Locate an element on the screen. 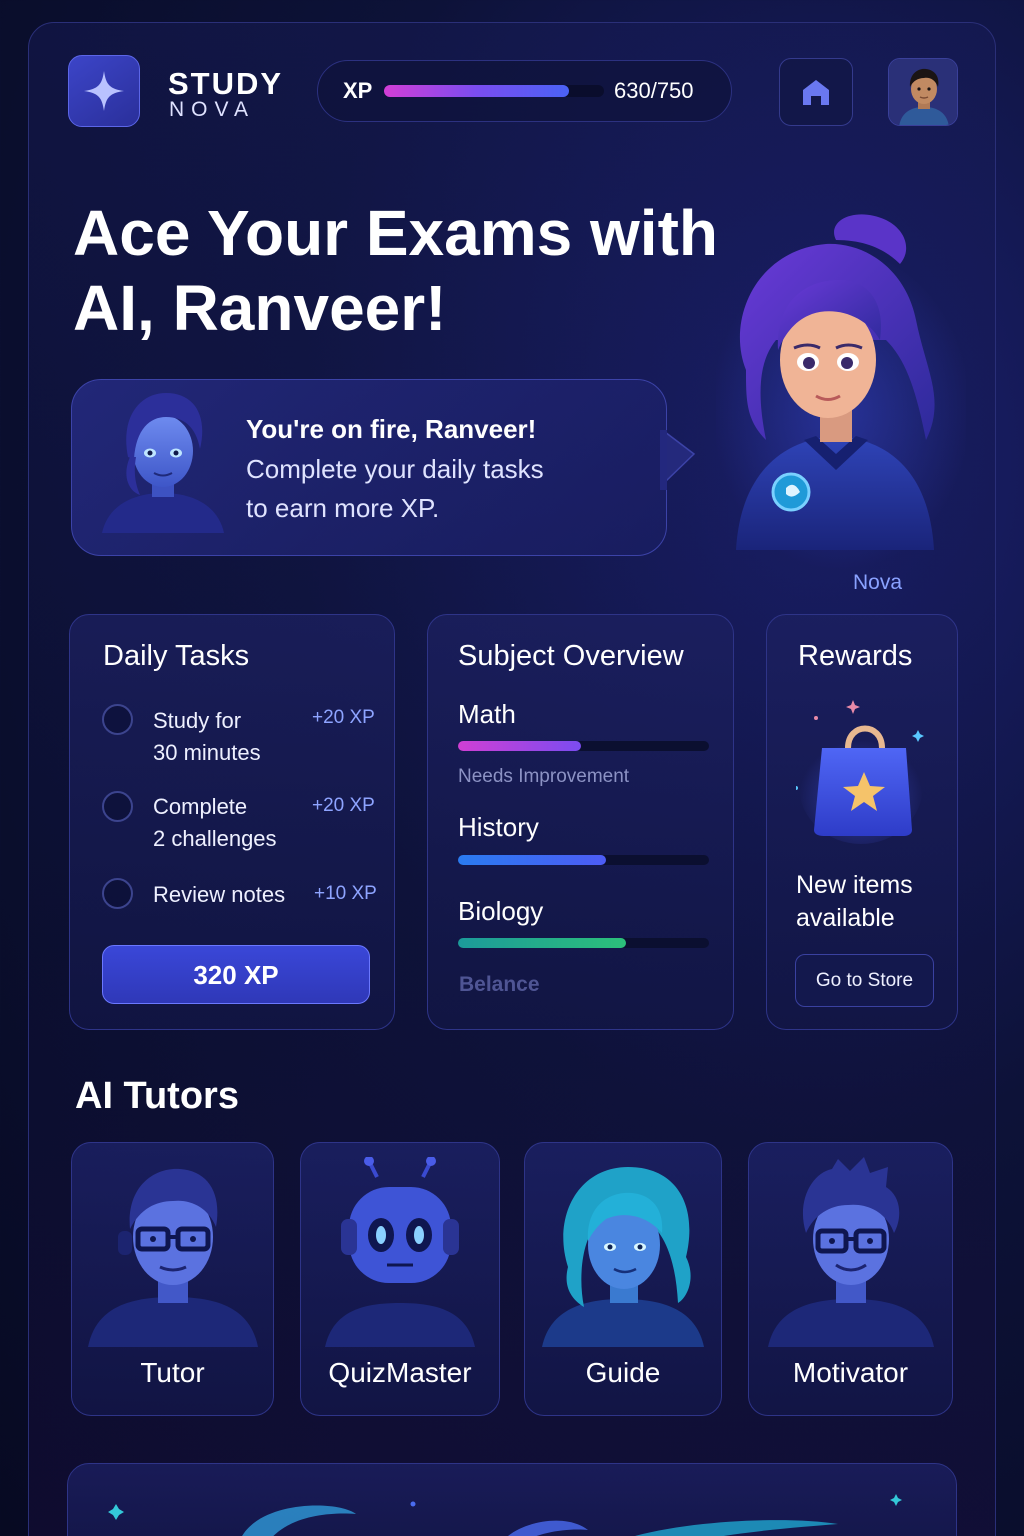  tutor-card-guide: Guide is located at coordinates (623, 1279).